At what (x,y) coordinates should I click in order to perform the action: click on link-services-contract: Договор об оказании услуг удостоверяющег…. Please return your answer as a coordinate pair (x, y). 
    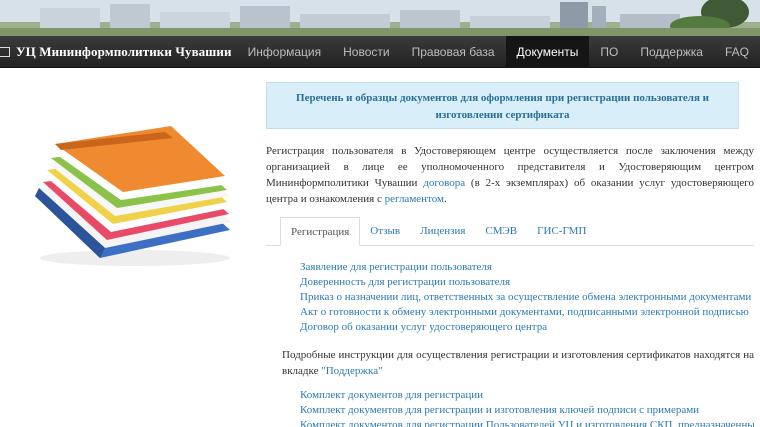
    Looking at the image, I should click on (527, 327).